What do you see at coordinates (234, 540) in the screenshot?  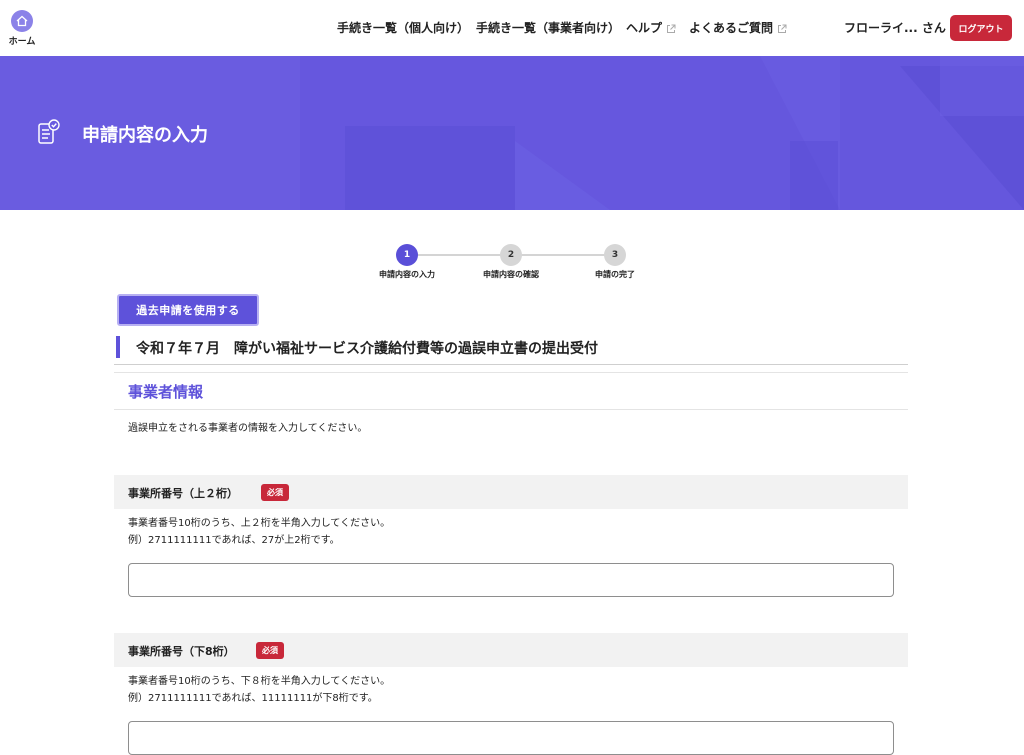 I see `field-hint: 例）2711111111であれば、27が上2桁です。` at bounding box center [234, 540].